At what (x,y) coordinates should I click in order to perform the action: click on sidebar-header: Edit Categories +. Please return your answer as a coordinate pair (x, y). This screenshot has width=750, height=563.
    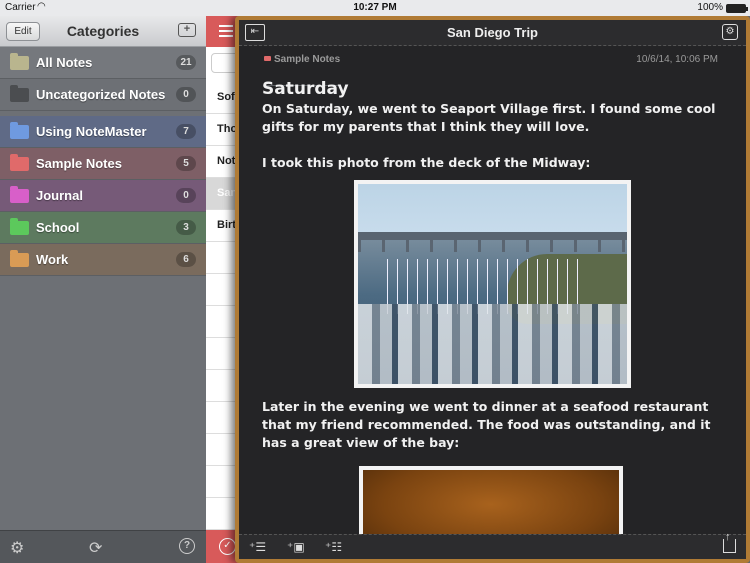
    Looking at the image, I should click on (103, 31).